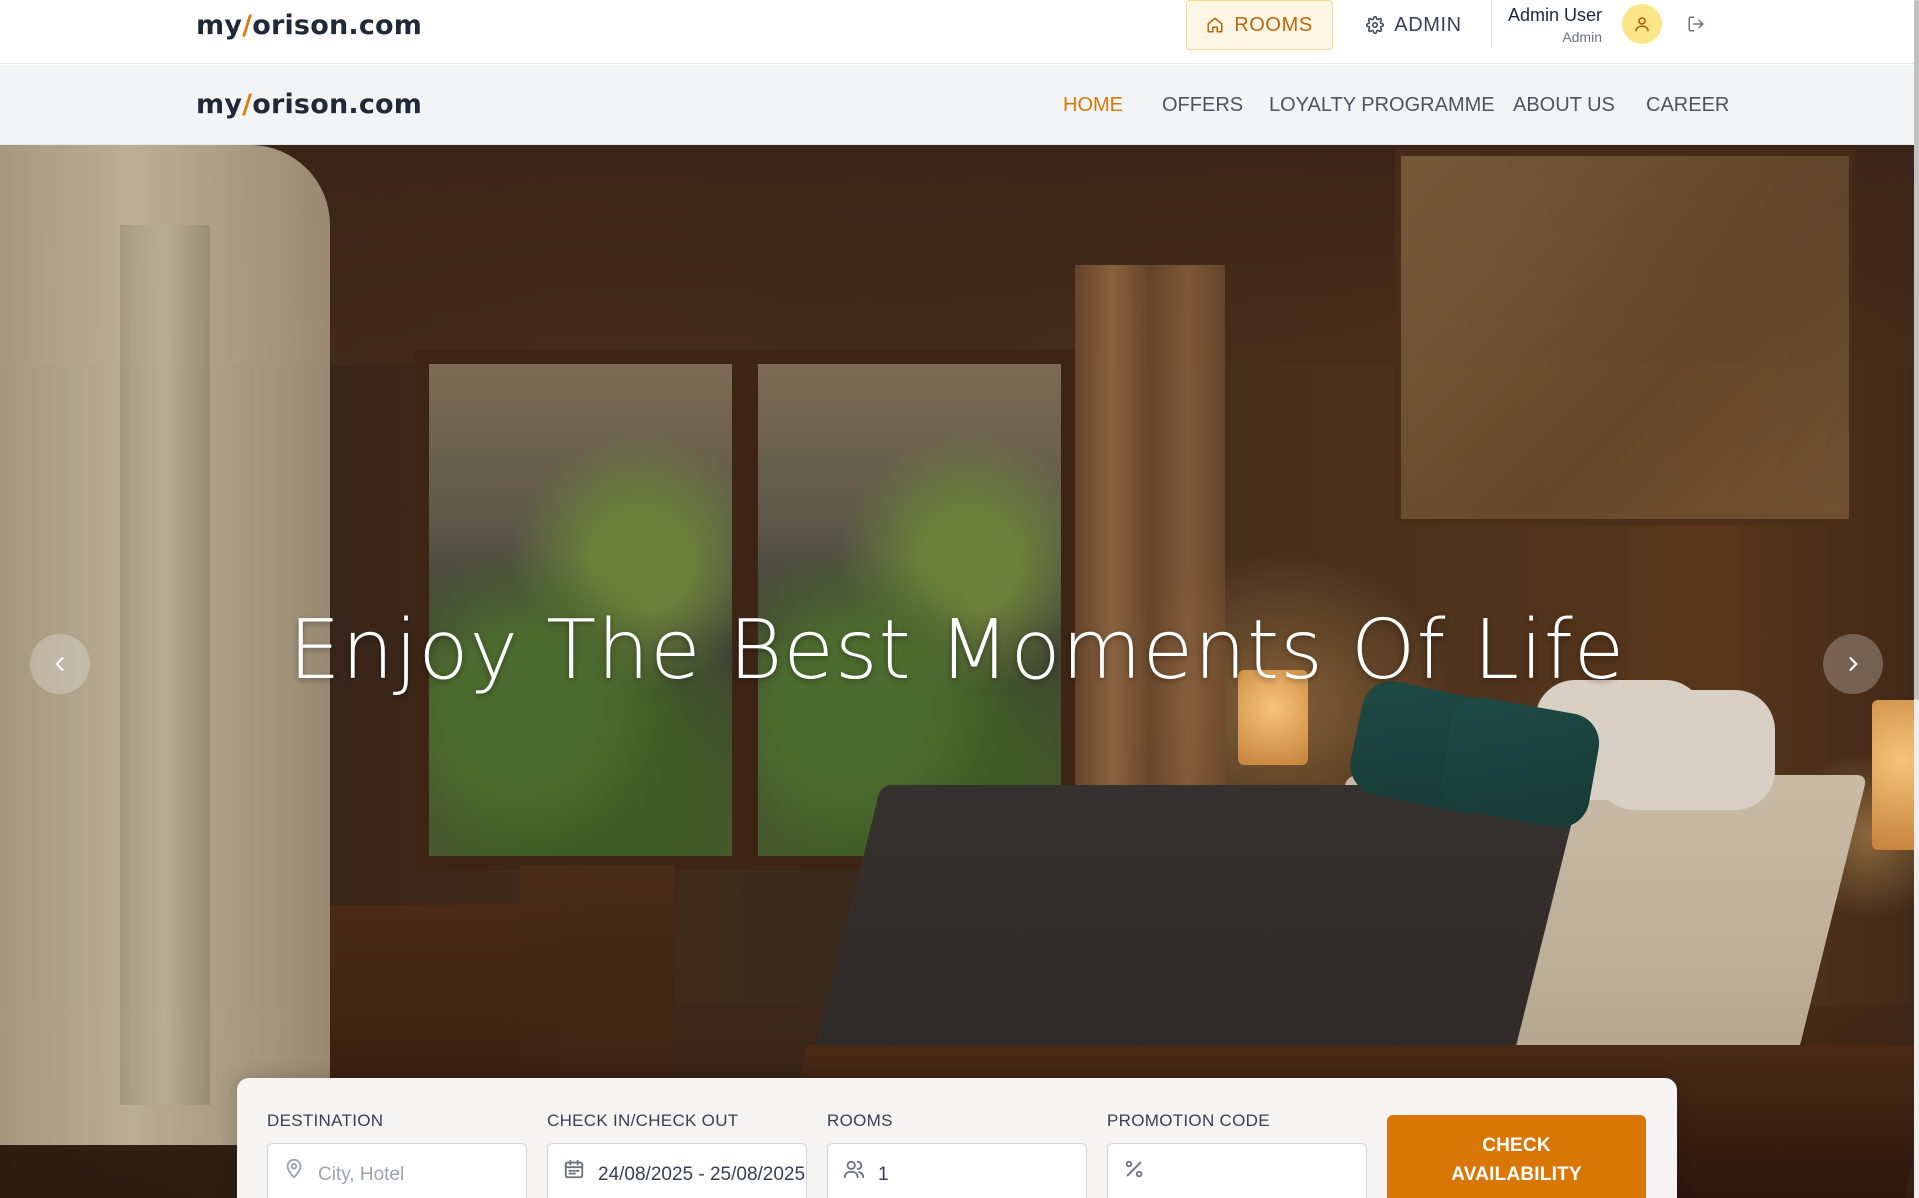 The image size is (1919, 1198). I want to click on site-logo: my/orison.com, so click(309, 25).